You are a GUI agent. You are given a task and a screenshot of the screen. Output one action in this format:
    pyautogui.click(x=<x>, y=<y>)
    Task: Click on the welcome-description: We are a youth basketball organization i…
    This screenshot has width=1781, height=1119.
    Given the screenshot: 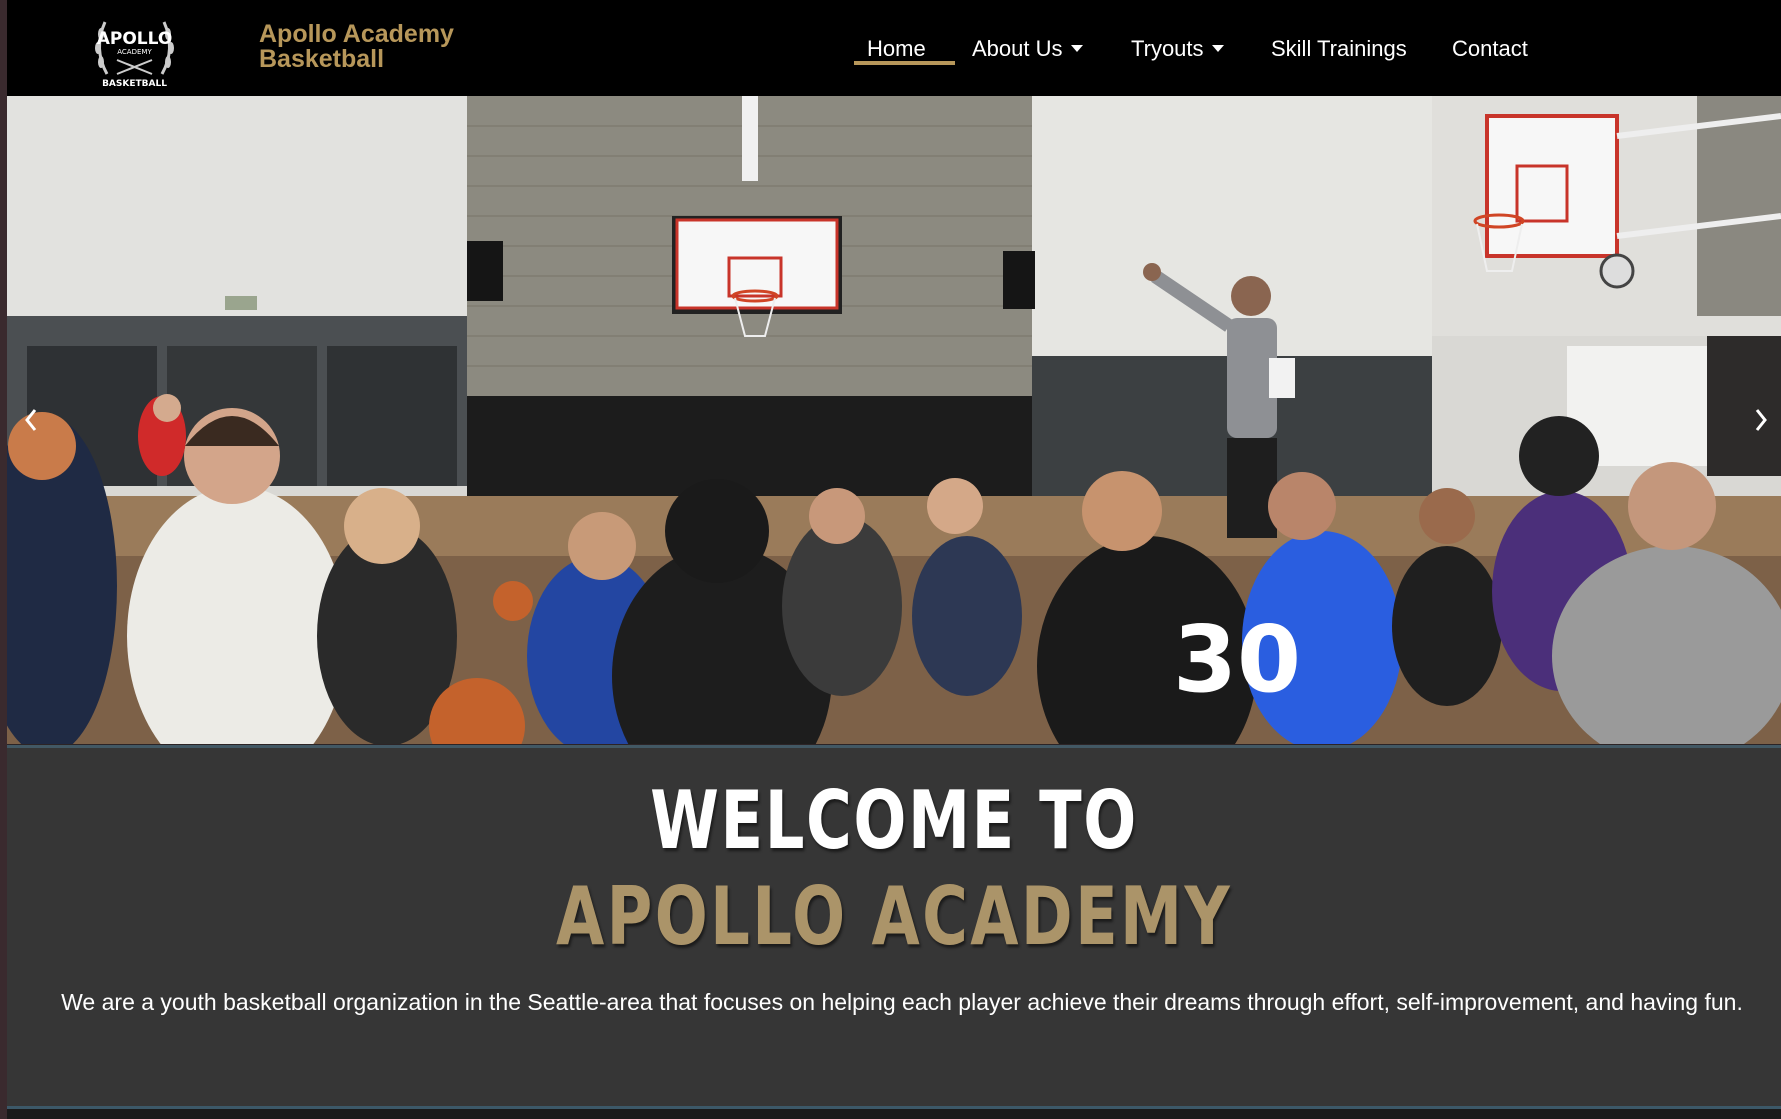 What is the action you would take?
    pyautogui.click(x=902, y=1002)
    